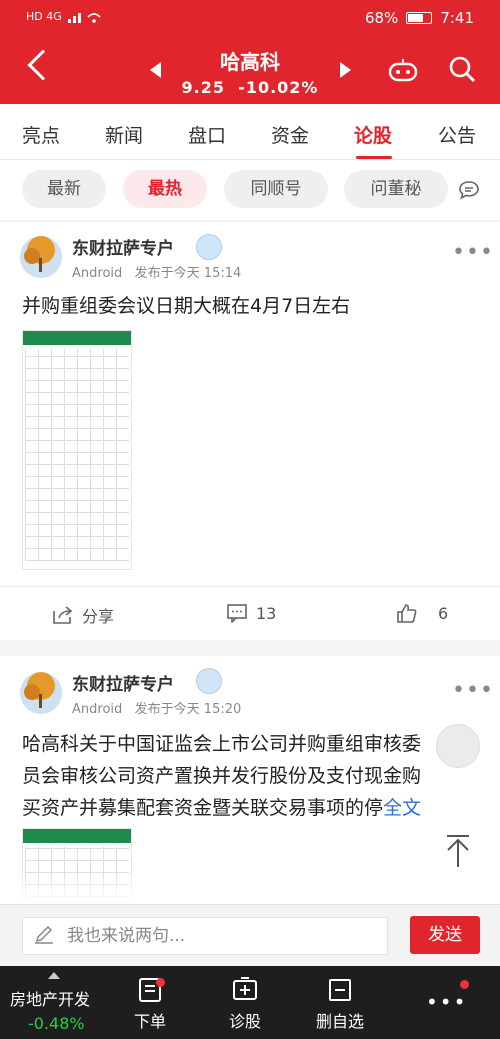 The width and height of the screenshot is (500, 1039). I want to click on post-text: 并购重组委会议日期大概在4月7日左右, so click(186, 306).